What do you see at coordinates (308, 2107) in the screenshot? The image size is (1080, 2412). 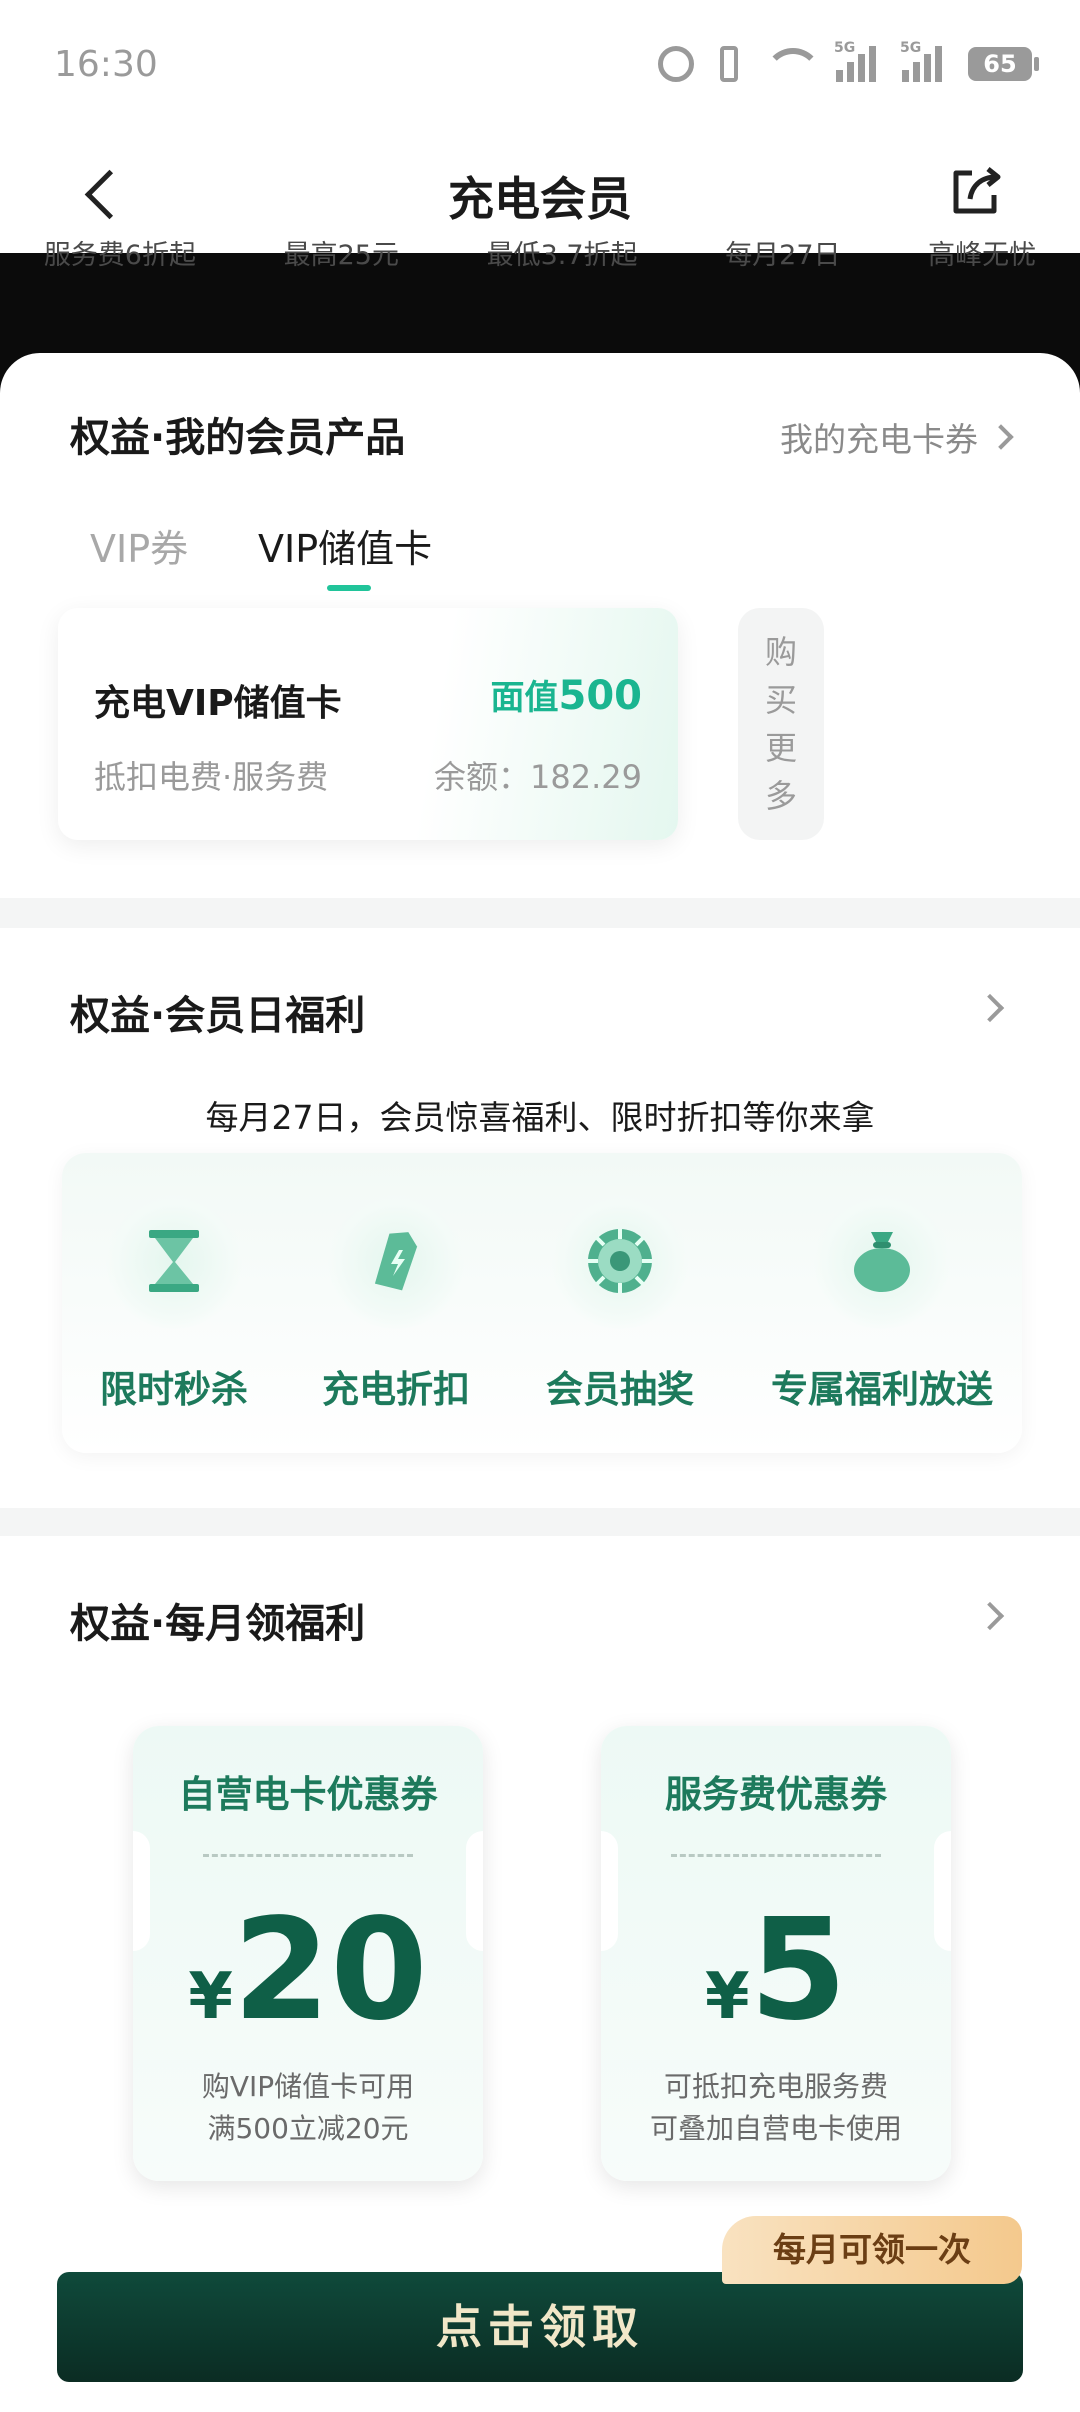 I see `coupon-note: 购VIP储值卡可用 满500立减20元` at bounding box center [308, 2107].